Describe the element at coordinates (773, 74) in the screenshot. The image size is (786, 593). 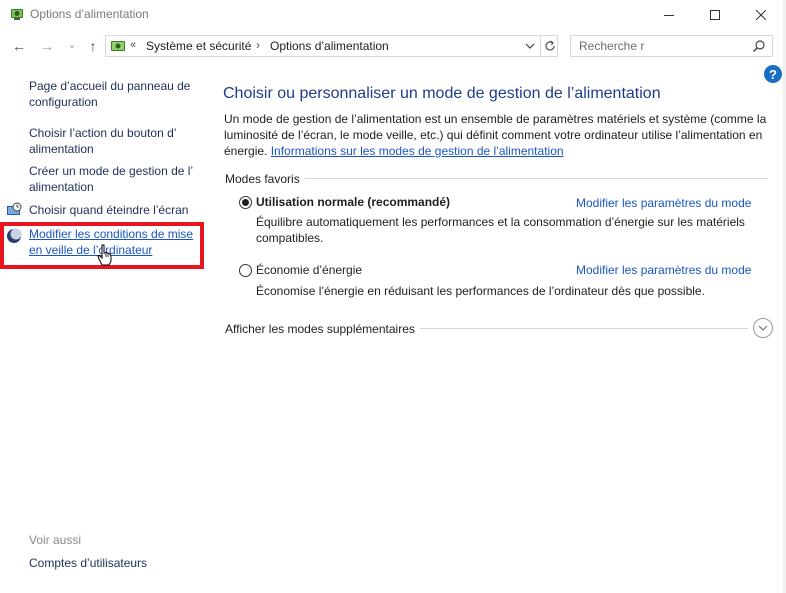
I see `help-button: ?` at that location.